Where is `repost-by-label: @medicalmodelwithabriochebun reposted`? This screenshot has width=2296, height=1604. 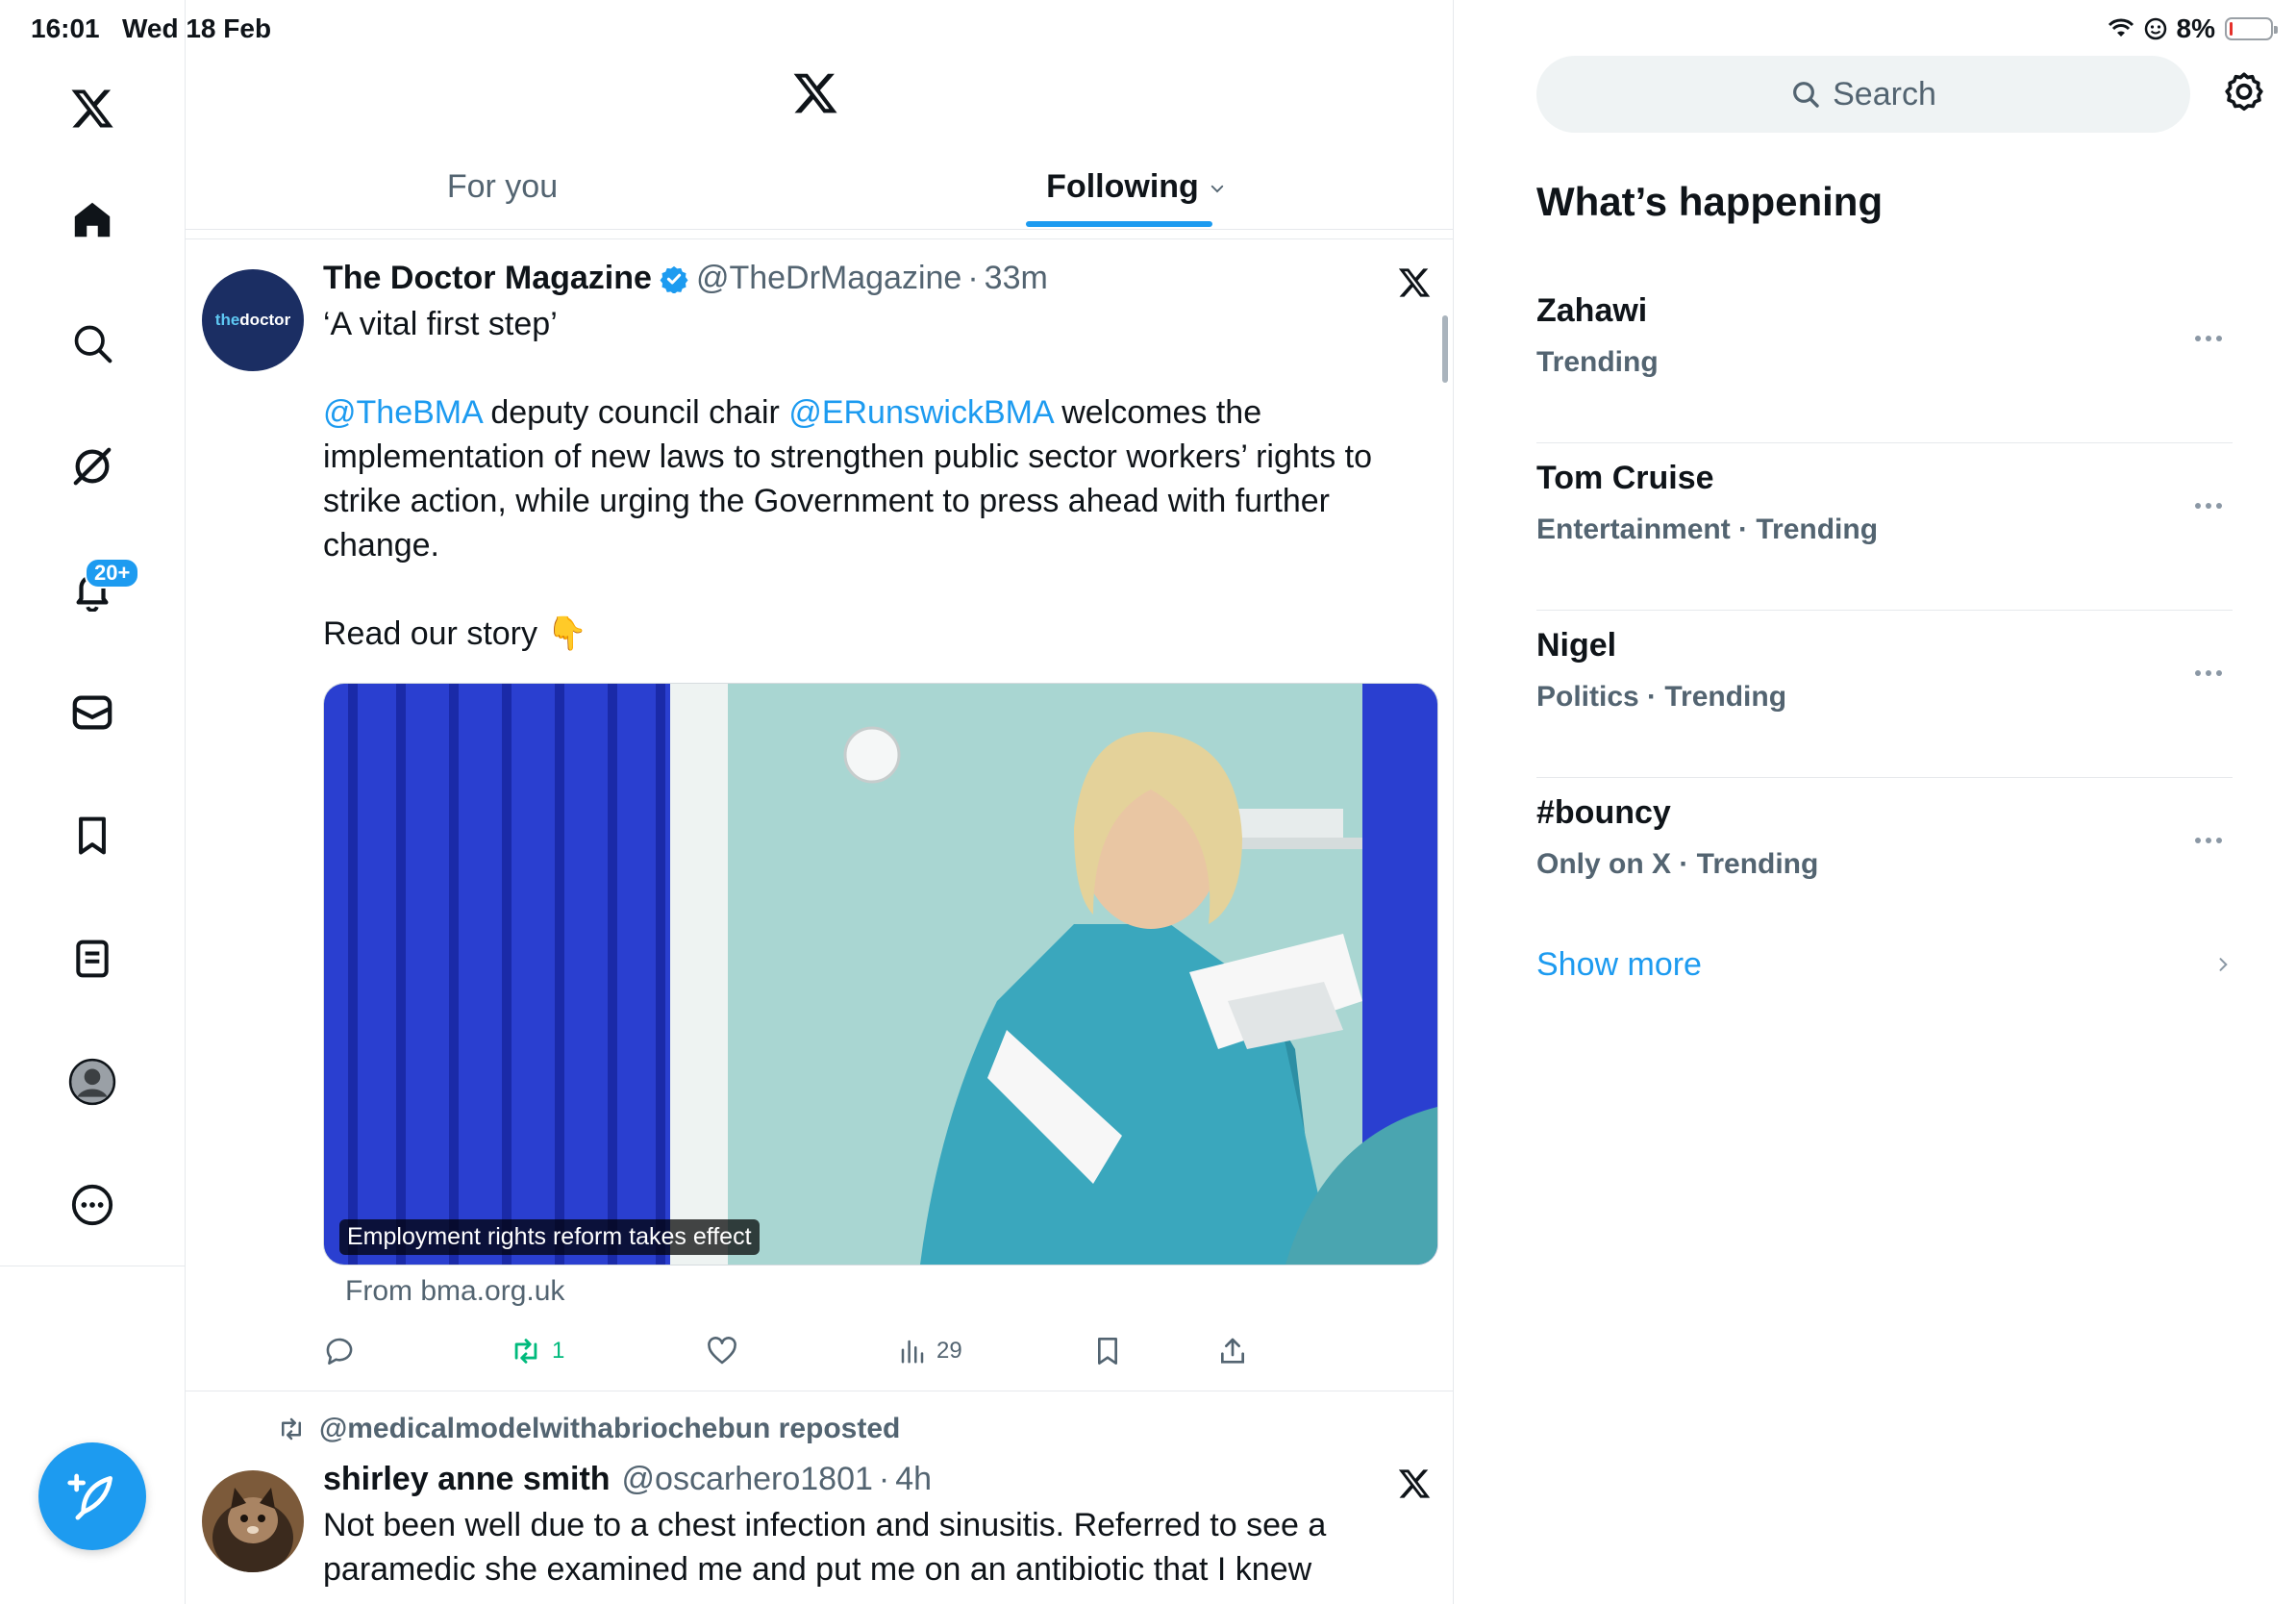 repost-by-label: @medicalmodelwithabriochebun reposted is located at coordinates (610, 1428).